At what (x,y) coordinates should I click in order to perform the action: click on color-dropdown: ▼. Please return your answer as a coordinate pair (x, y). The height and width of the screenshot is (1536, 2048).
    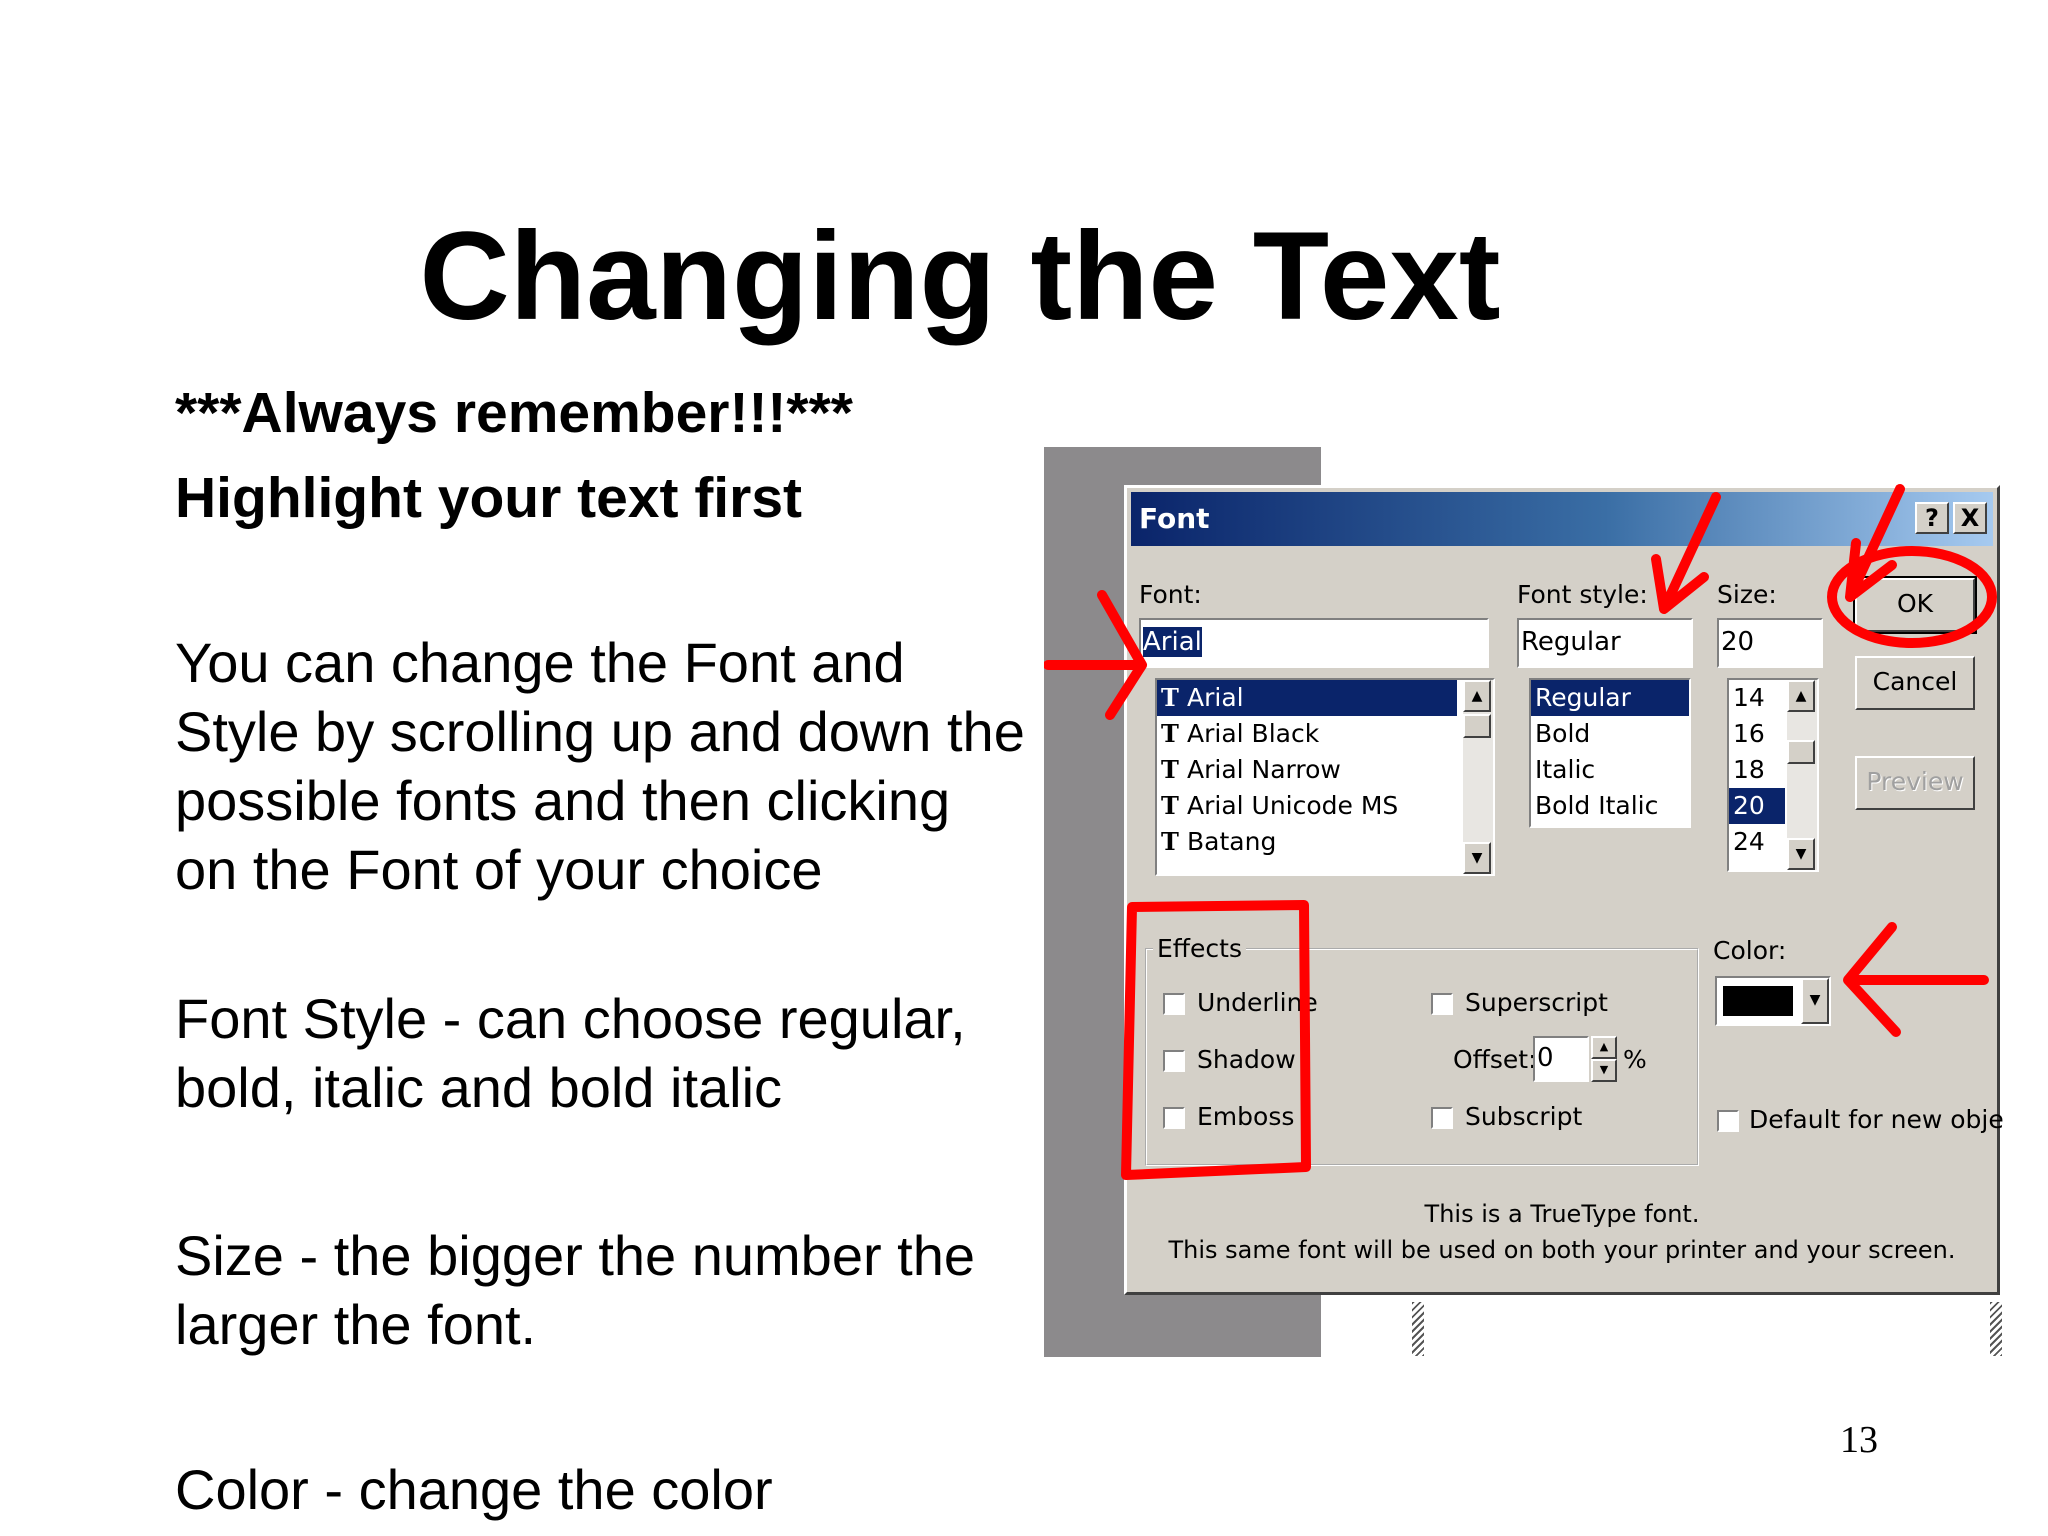
    Looking at the image, I should click on (1773, 1001).